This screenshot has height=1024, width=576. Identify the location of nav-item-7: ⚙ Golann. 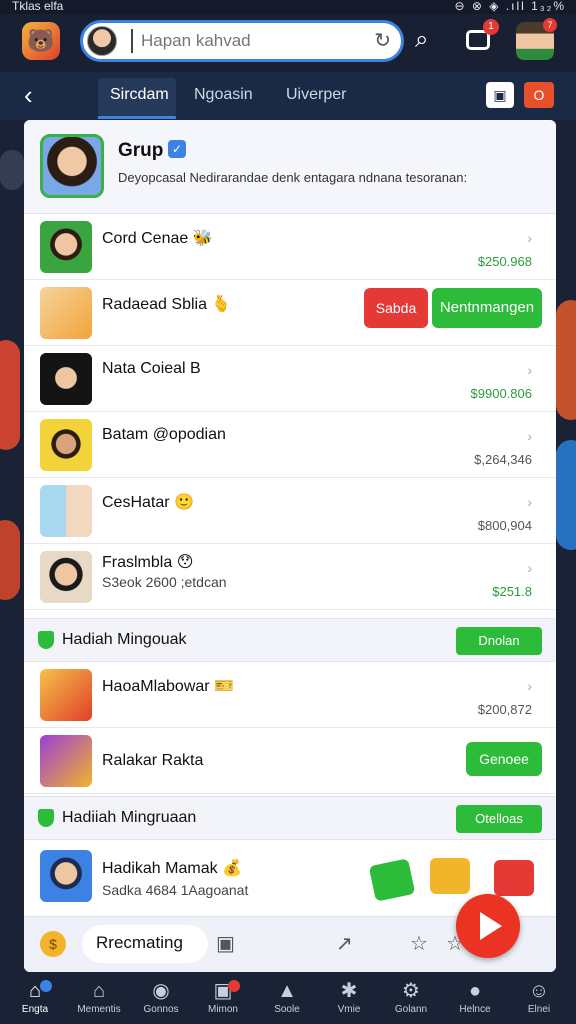
(411, 996).